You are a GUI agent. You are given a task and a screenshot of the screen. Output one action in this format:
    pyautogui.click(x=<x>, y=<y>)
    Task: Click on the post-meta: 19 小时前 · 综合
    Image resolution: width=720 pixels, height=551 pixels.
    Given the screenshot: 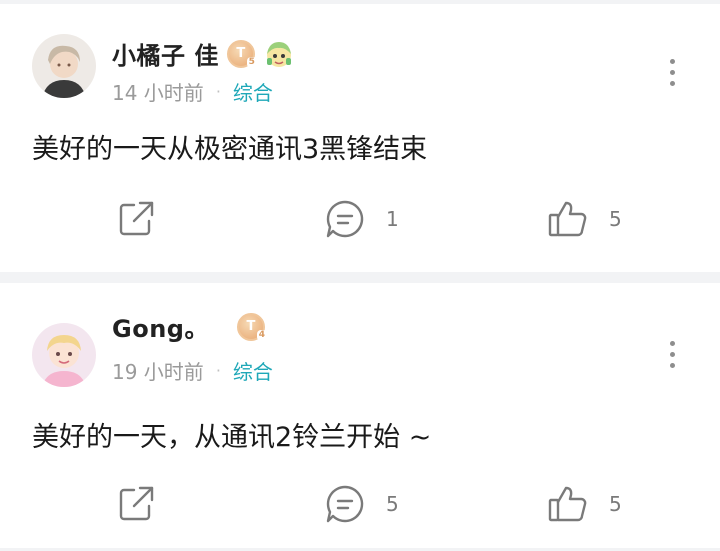 What is the action you would take?
    pyautogui.click(x=192, y=370)
    